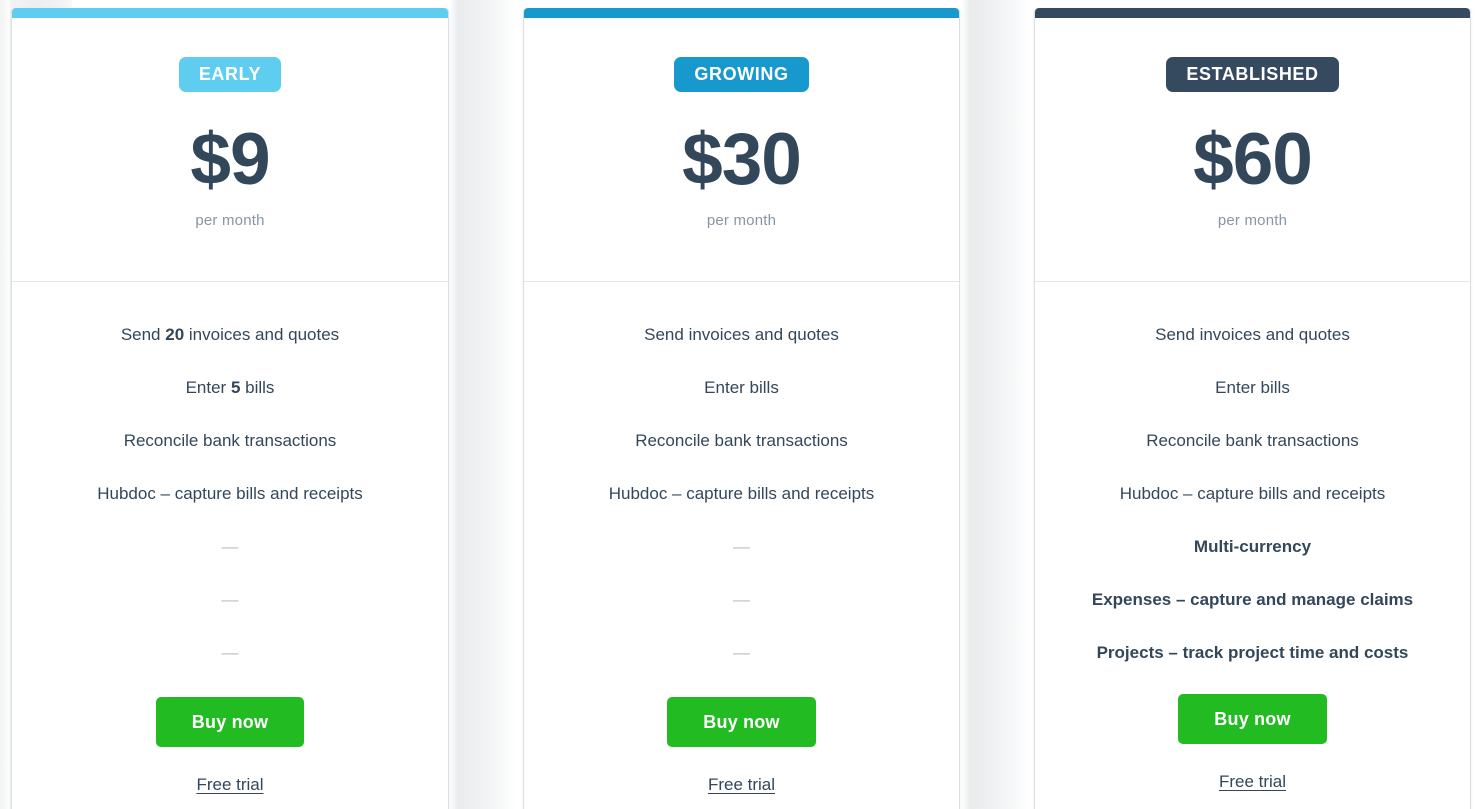  I want to click on card-accent-bar-early, so click(230, 13).